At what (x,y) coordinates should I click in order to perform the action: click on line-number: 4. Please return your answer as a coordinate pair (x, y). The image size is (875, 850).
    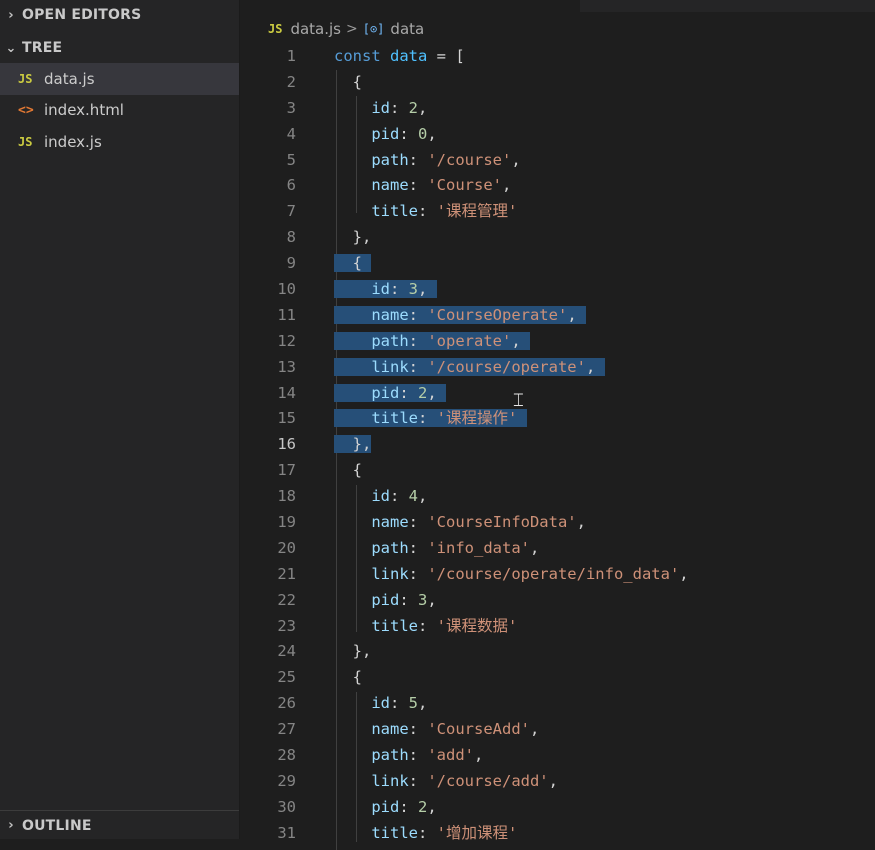
    Looking at the image, I should click on (291, 133).